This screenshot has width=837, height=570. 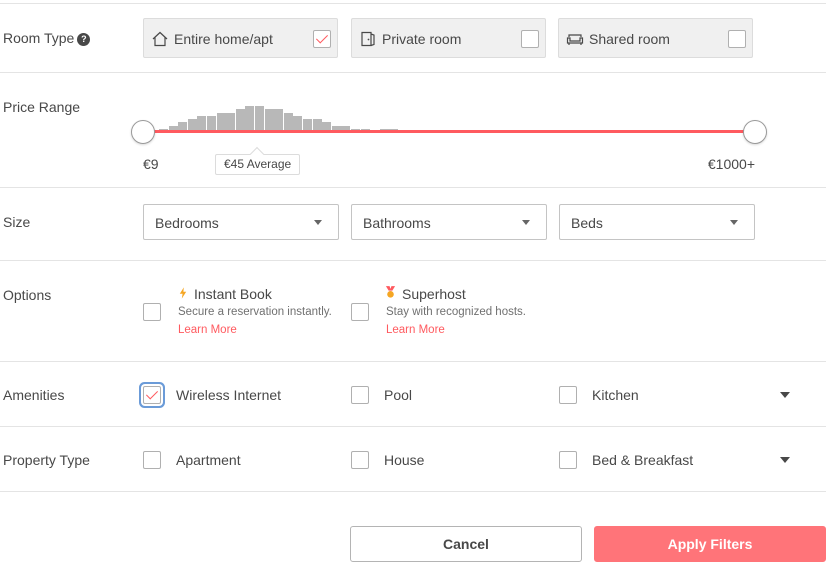 What do you see at coordinates (785, 395) in the screenshot?
I see `amenities-expand-caret-icon` at bounding box center [785, 395].